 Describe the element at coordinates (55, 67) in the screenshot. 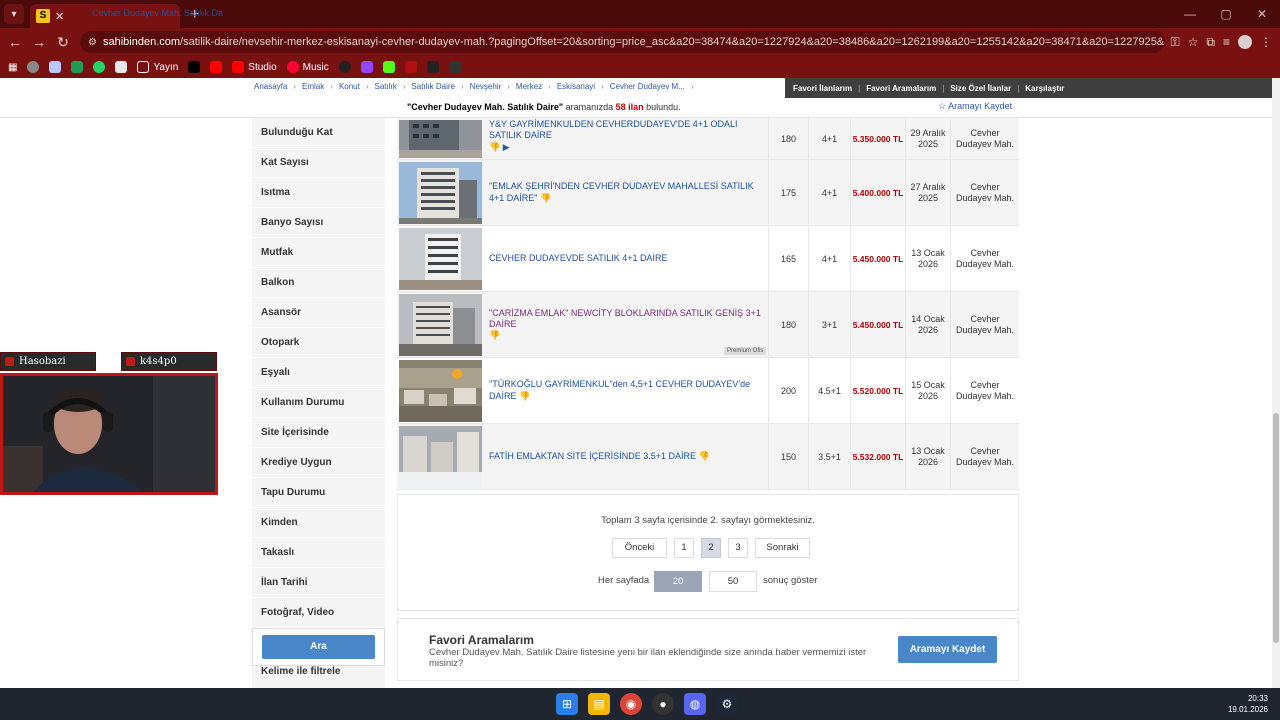

I see `bookmark-gemini-icon` at that location.